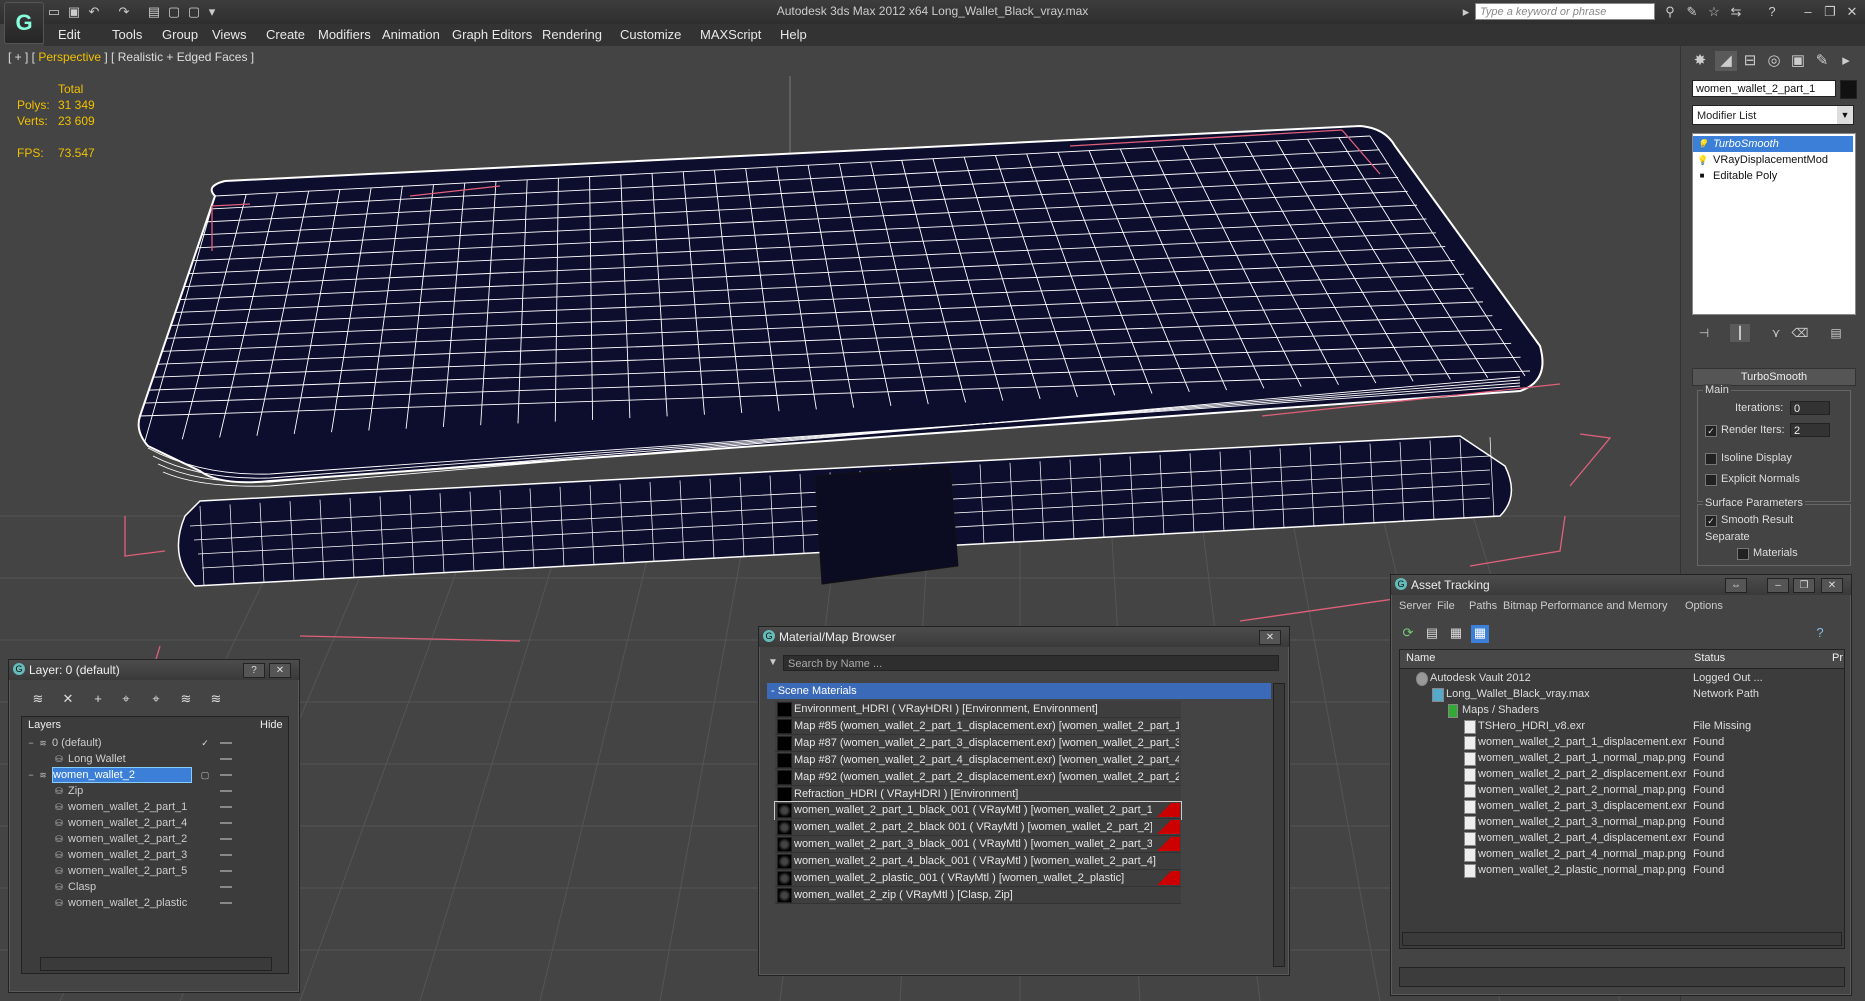 The height and width of the screenshot is (1001, 1865). I want to click on layer-object-row: ⛁ women_wallet_2_part_5, so click(130, 871).